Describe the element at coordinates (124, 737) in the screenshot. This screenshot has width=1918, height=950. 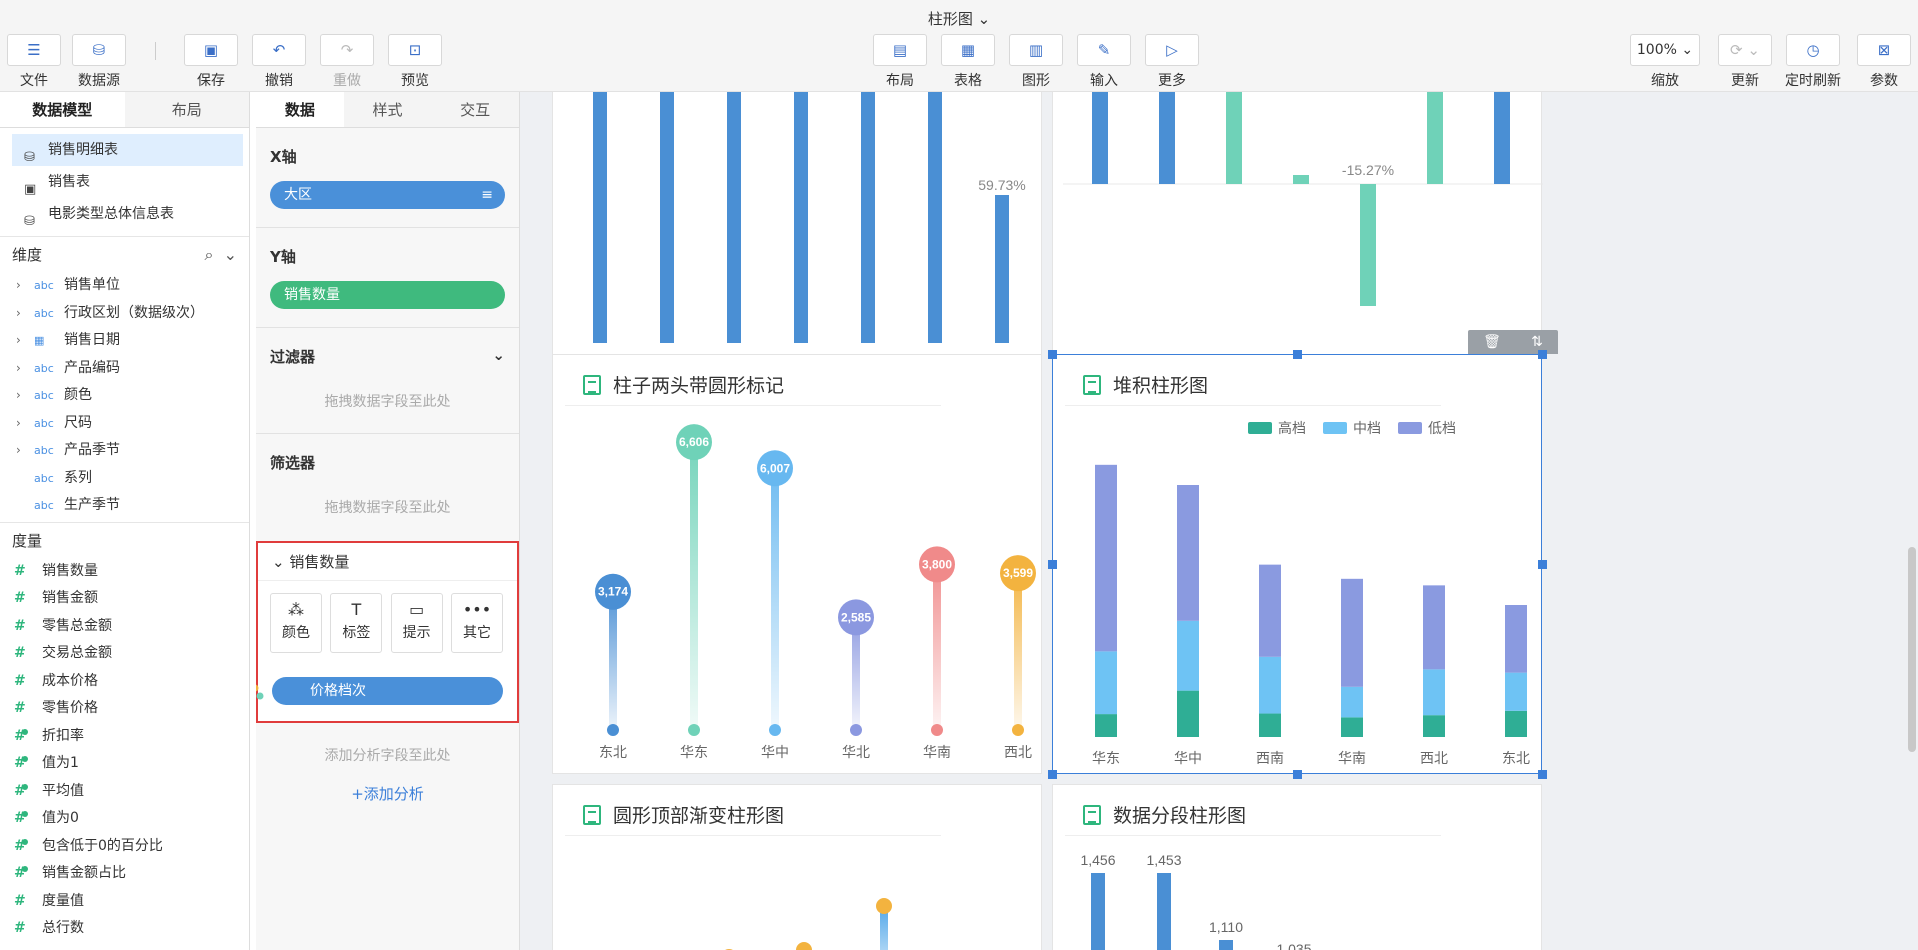
I see `measure-item: # 折扣率` at that location.